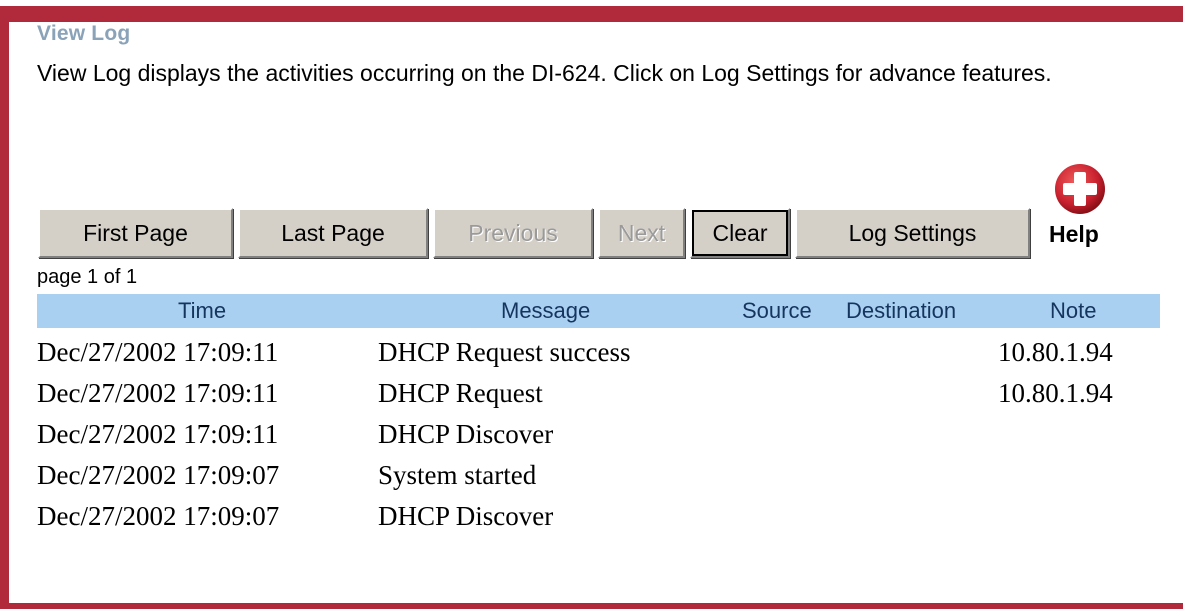 The width and height of the screenshot is (1183, 609). What do you see at coordinates (513, 233) in the screenshot?
I see `previous-button: Previous` at bounding box center [513, 233].